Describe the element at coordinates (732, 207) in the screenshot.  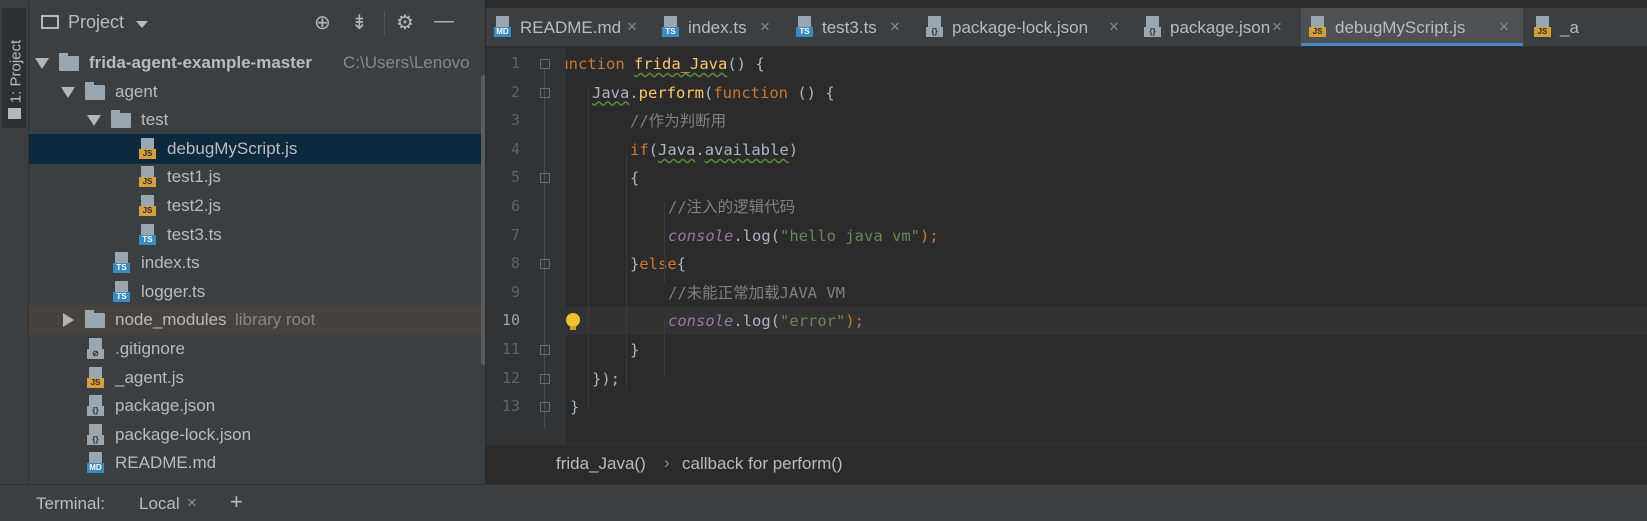
I see `code-comment: //注入的逻辑代码` at that location.